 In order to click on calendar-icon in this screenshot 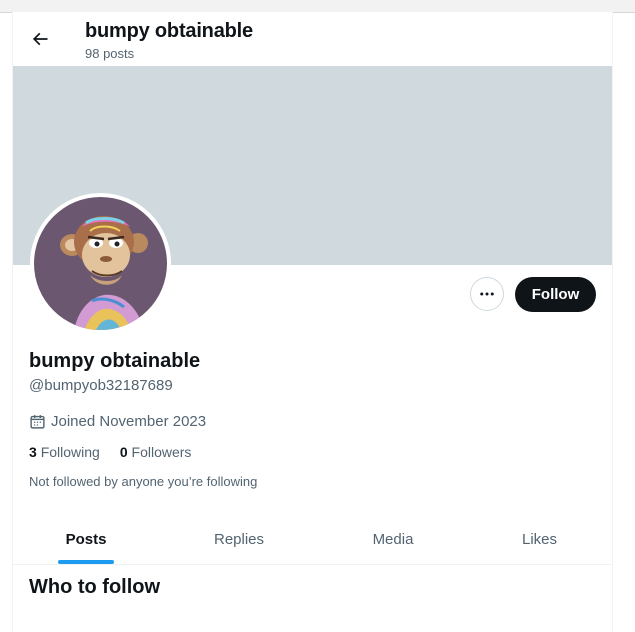, I will do `click(37, 422)`.